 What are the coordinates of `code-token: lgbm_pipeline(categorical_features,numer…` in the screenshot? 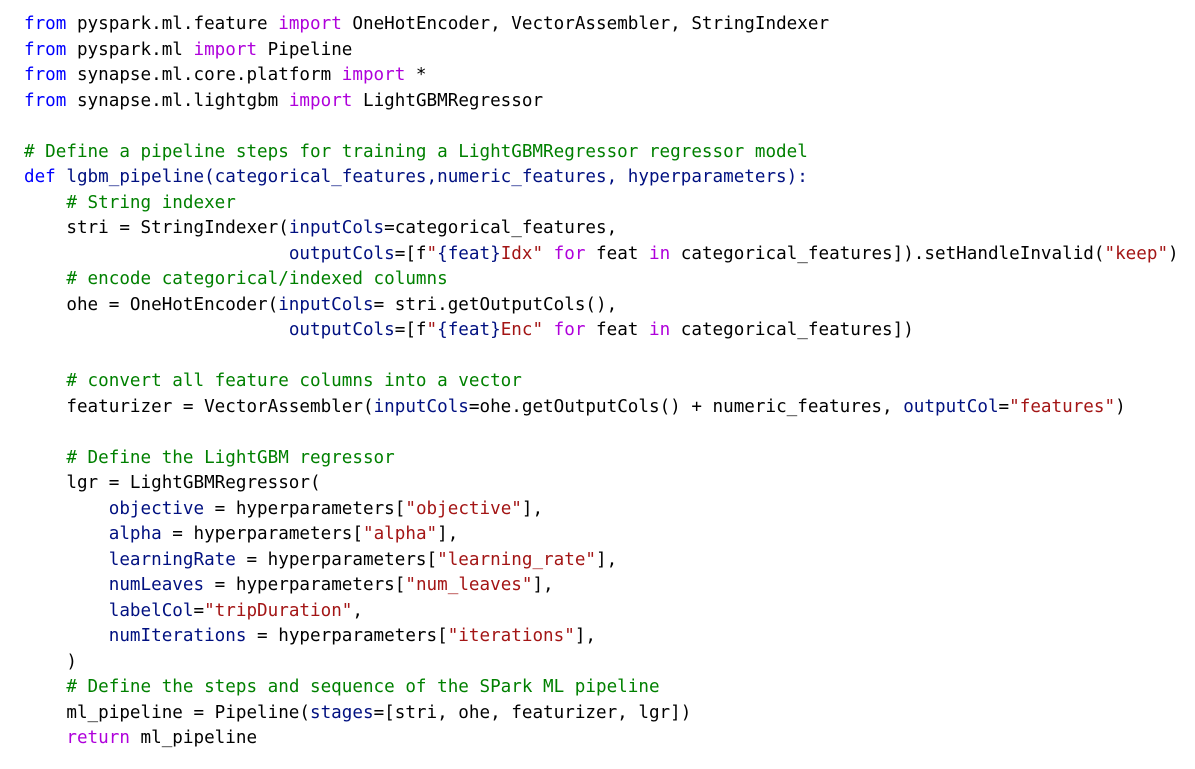 It's located at (431, 177).